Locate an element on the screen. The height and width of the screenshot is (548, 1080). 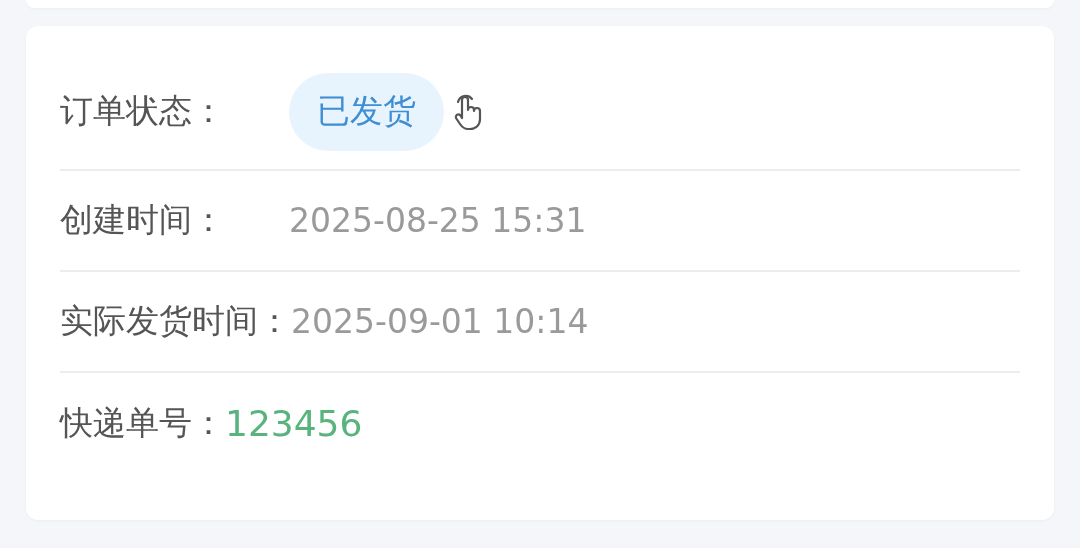
field-label: 创建时间： is located at coordinates (143, 220).